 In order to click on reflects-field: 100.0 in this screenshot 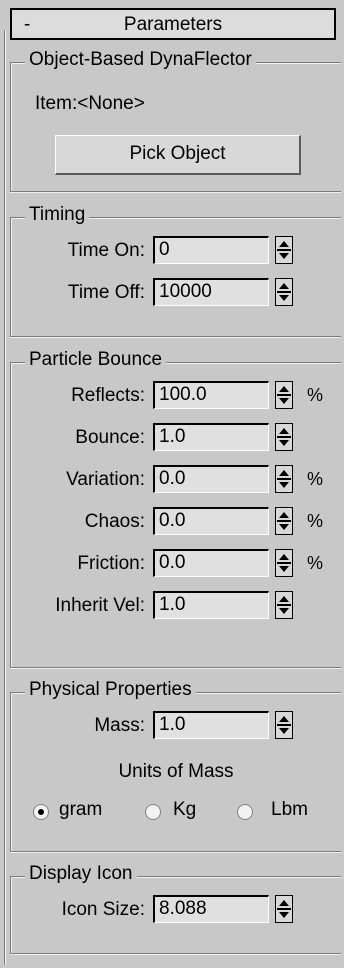, I will do `click(211, 395)`.